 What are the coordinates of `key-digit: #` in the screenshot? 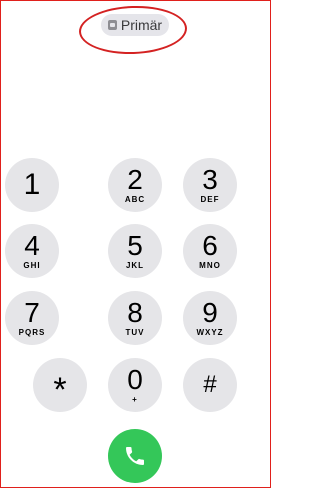 It's located at (210, 384).